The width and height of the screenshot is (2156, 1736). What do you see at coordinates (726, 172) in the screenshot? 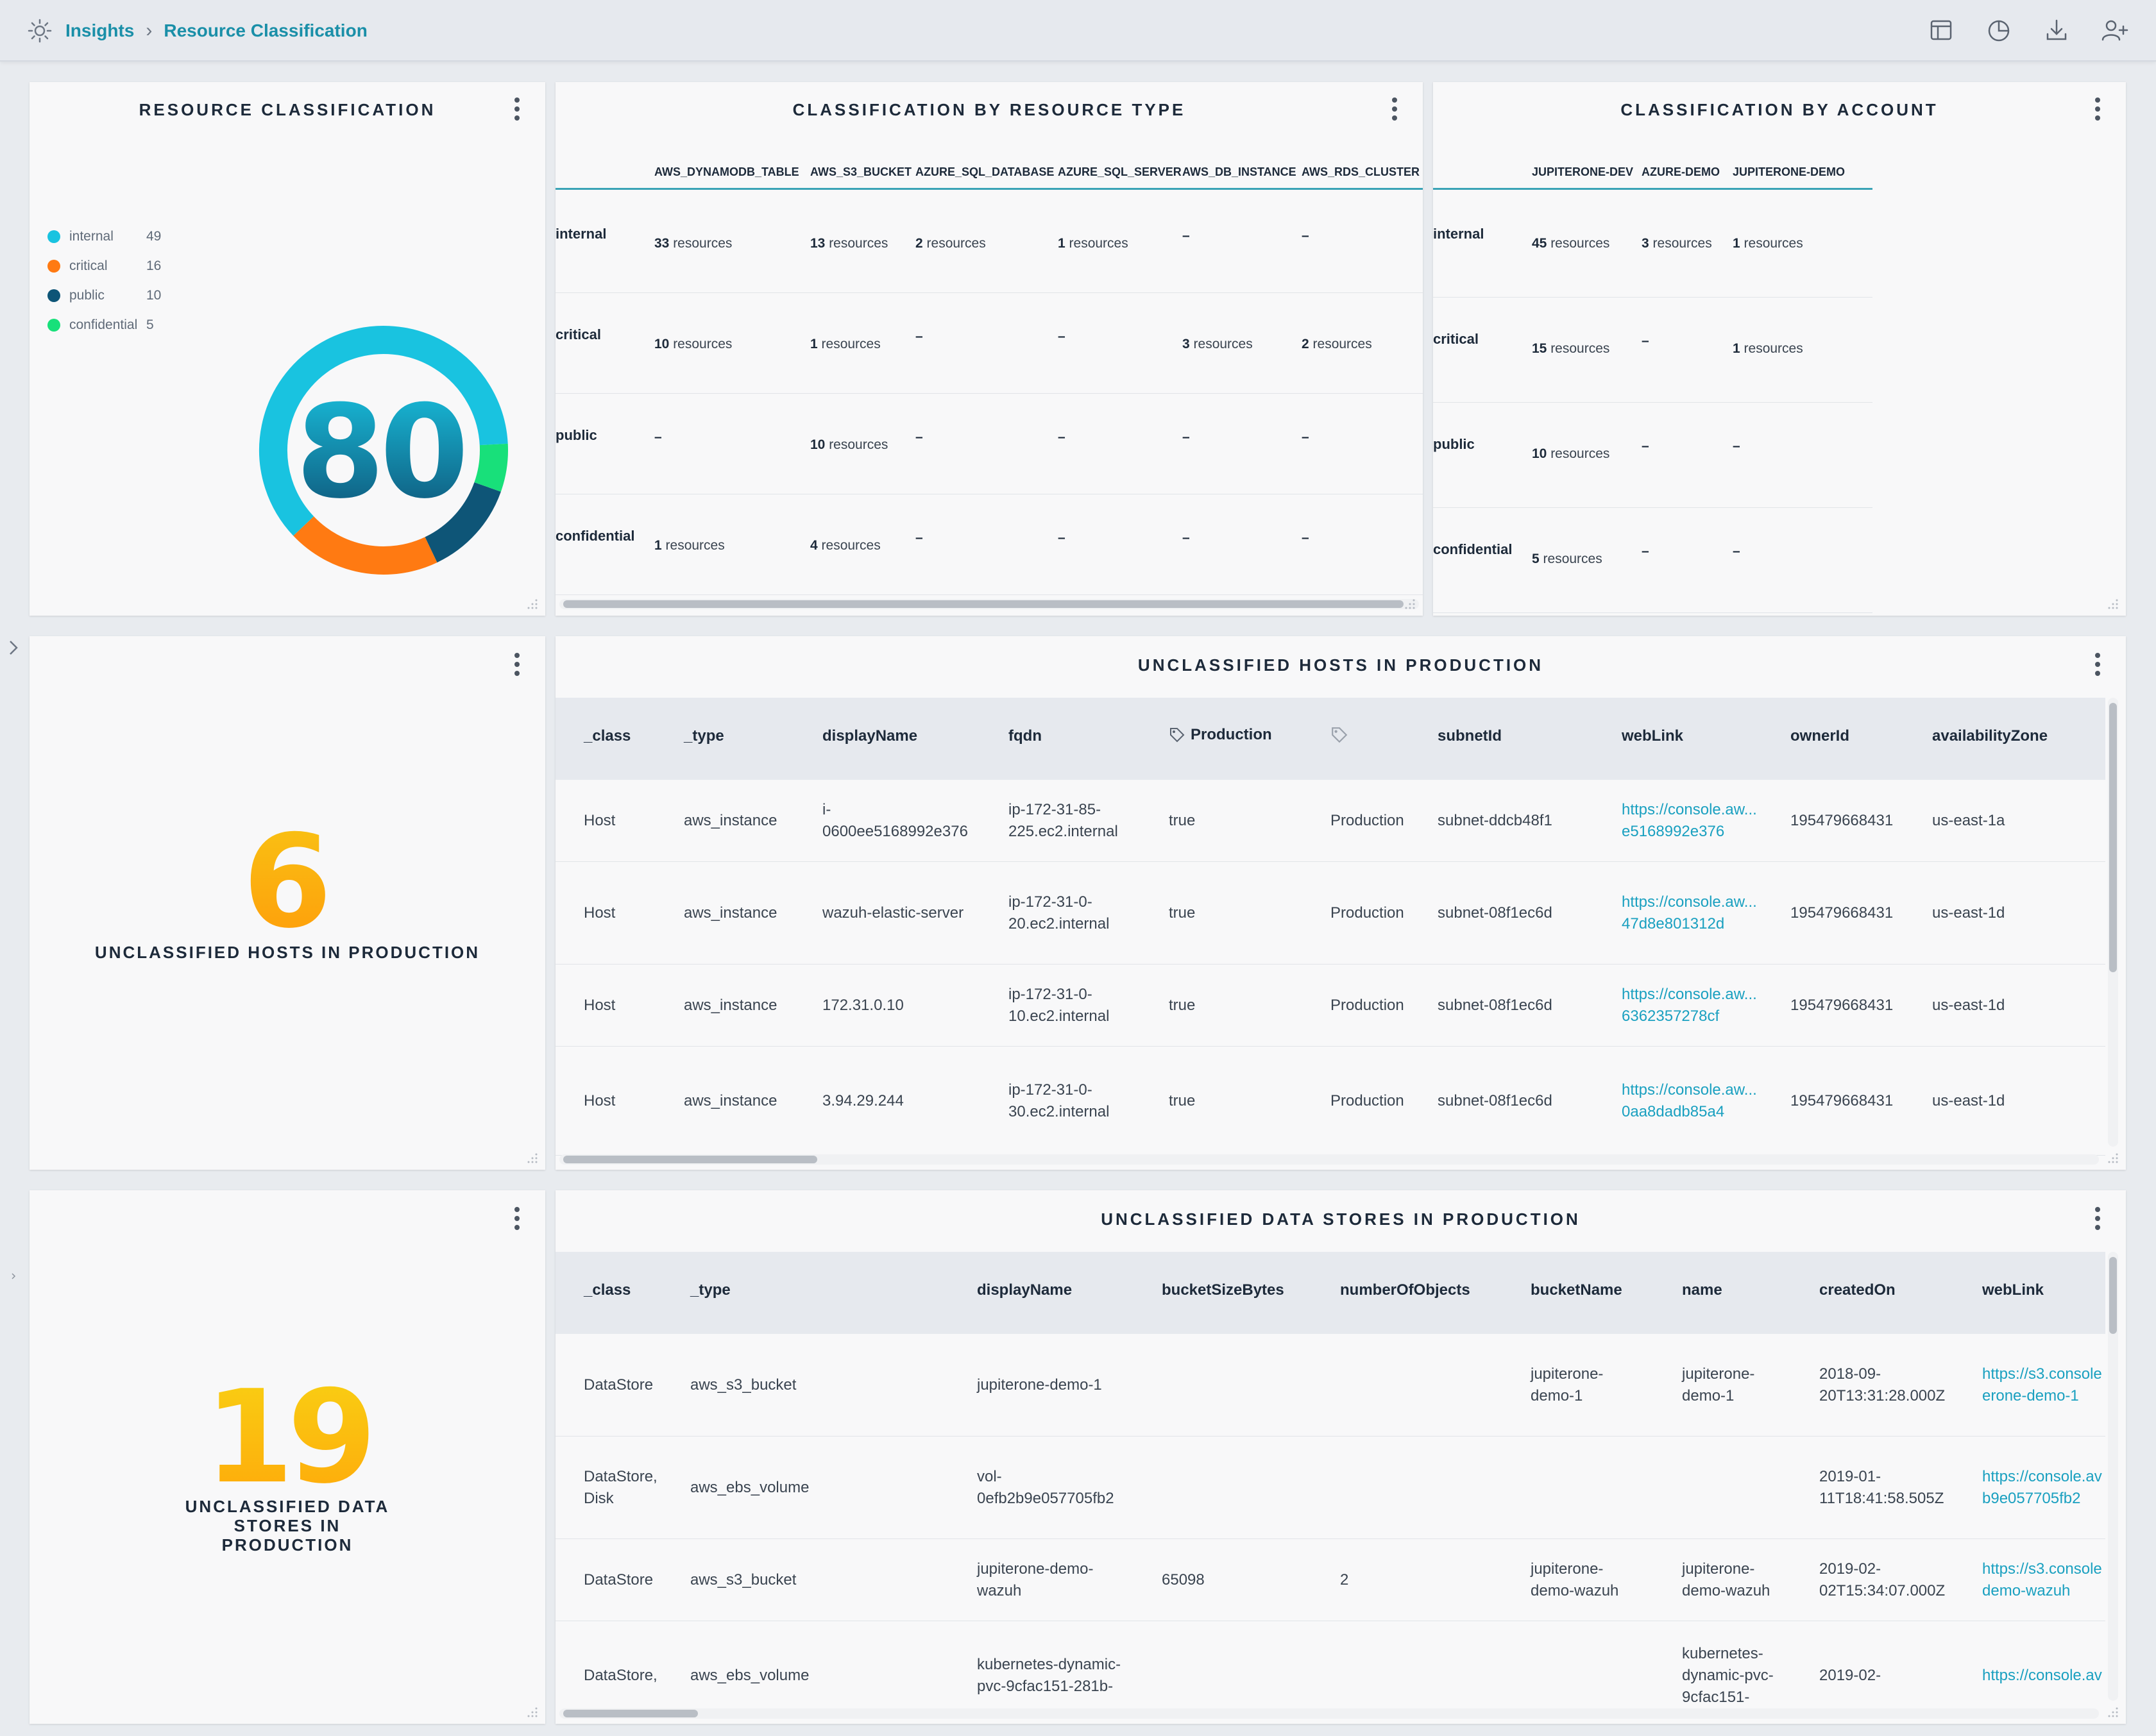
I see `column-header: AWS_DYNAMODB_TABLE` at bounding box center [726, 172].